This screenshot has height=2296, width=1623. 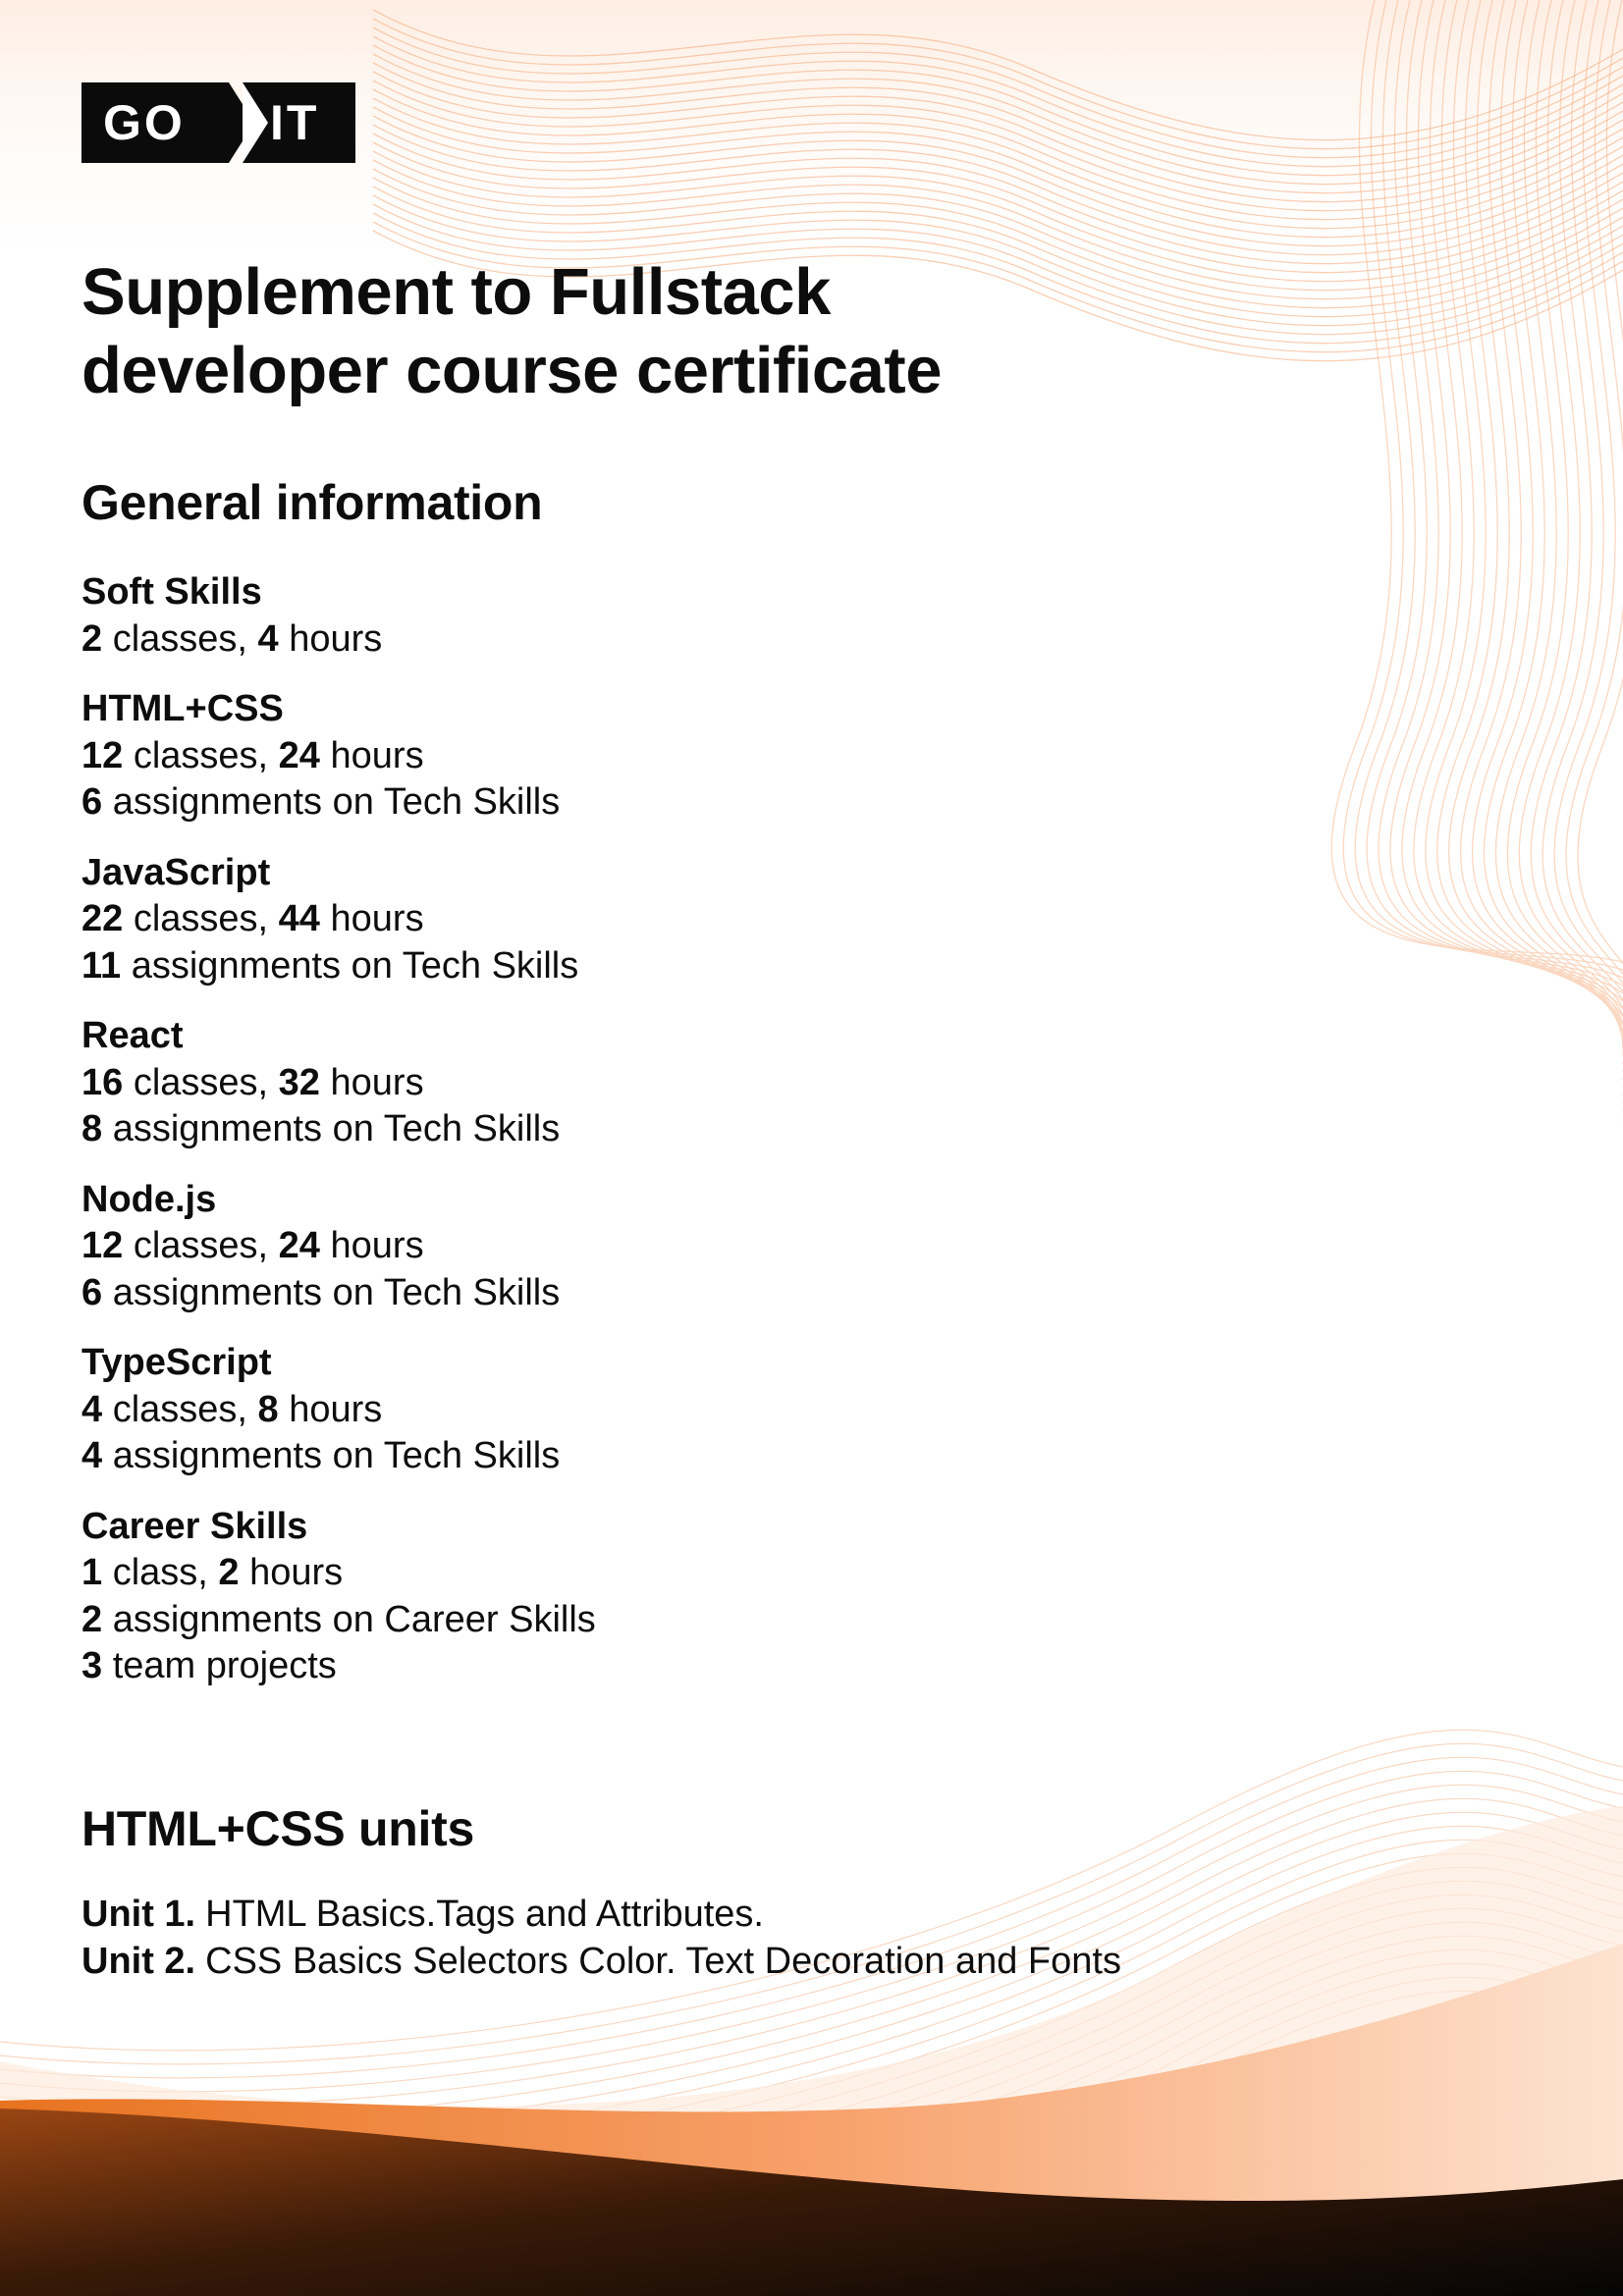 I want to click on course-section-detail: 2 classes, 4 hours, so click(x=338, y=640).